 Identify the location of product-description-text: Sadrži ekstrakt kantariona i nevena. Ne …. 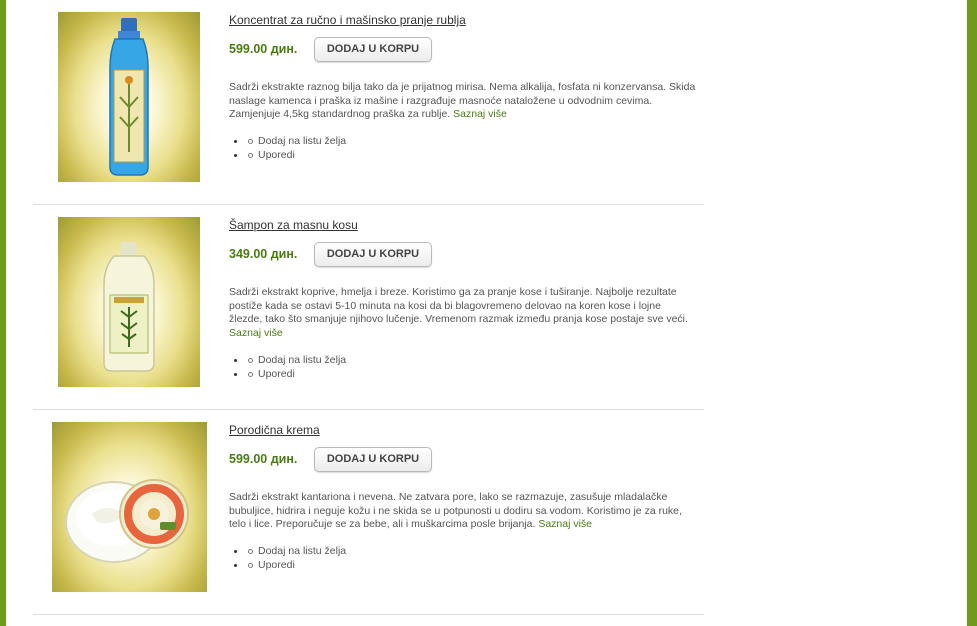
(455, 510).